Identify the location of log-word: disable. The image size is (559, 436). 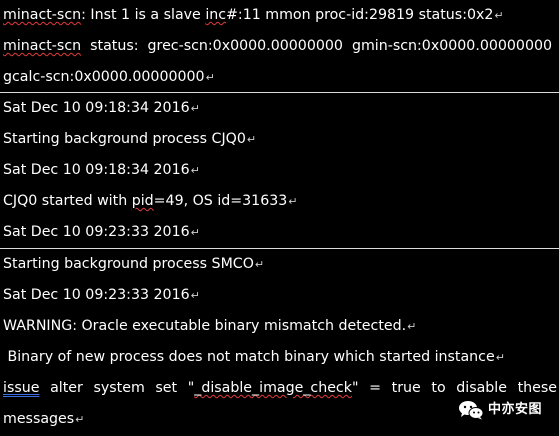
(481, 388).